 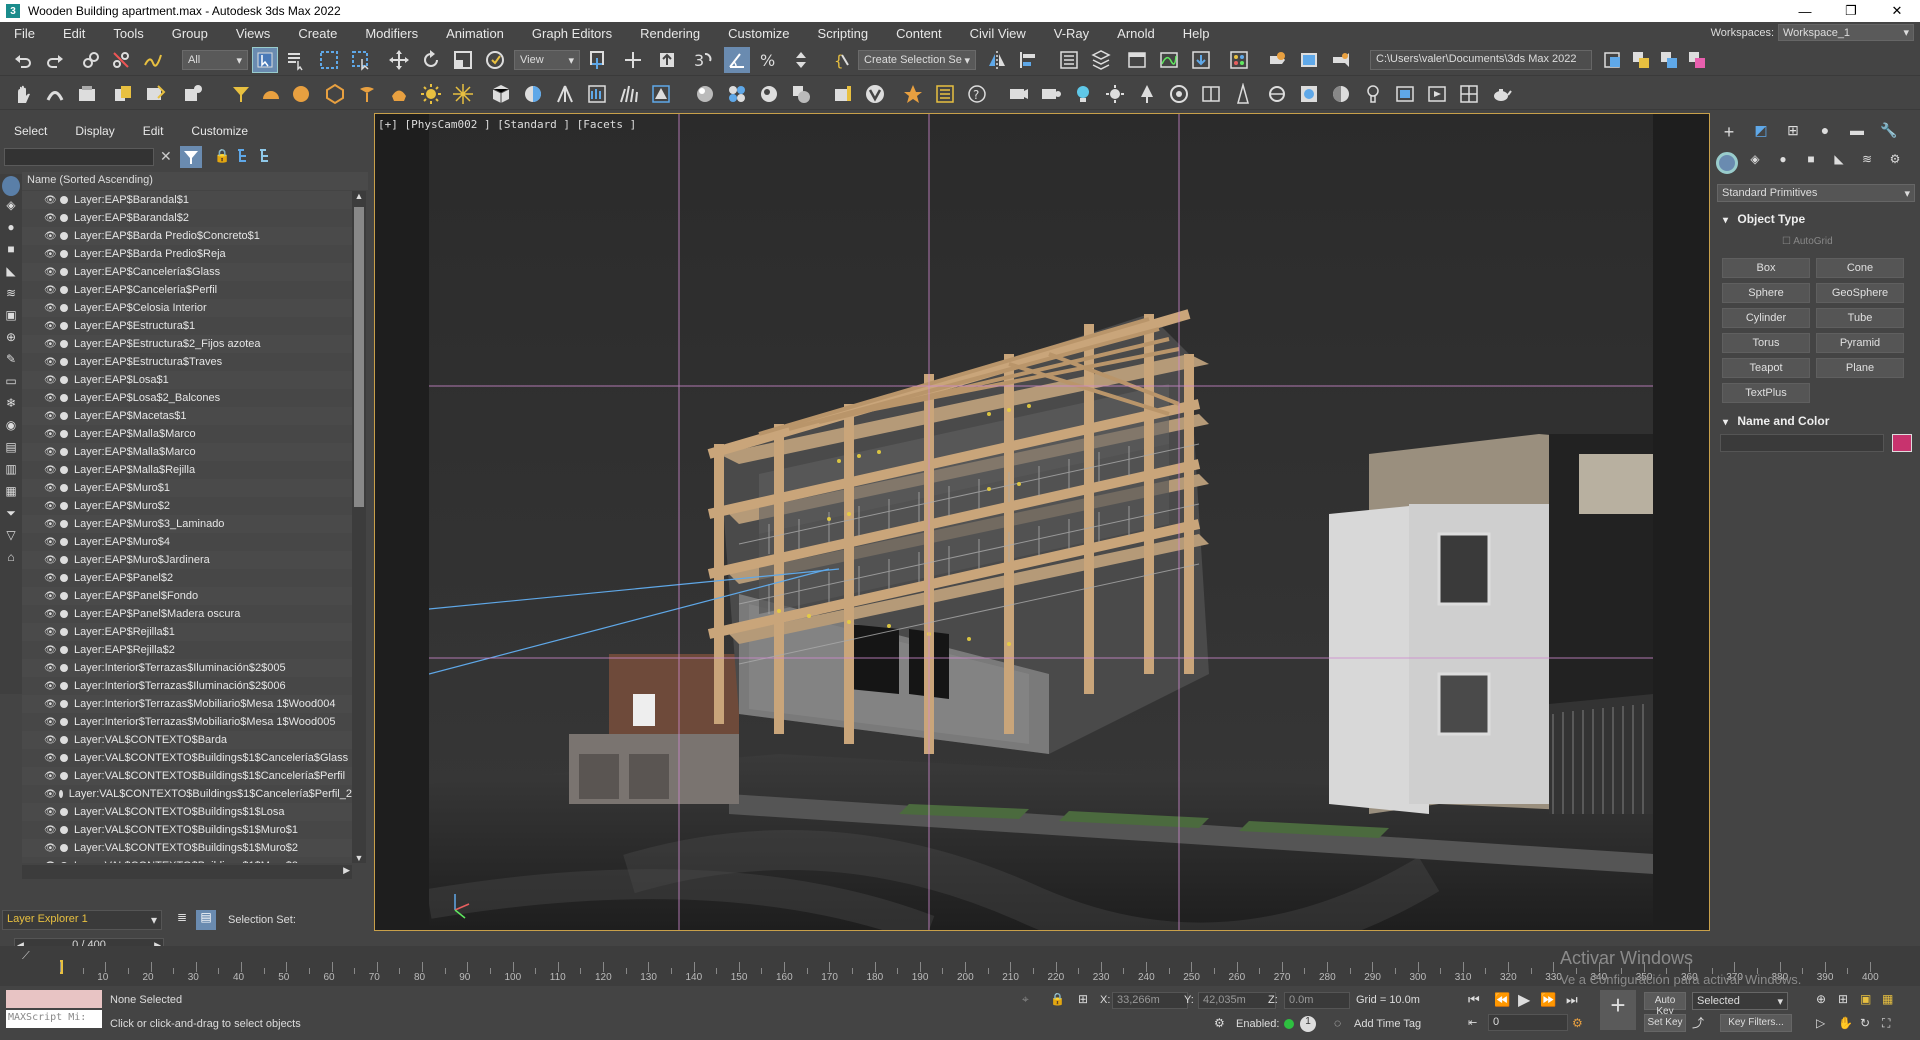 What do you see at coordinates (54, 999) in the screenshot?
I see `maxscript-listener` at bounding box center [54, 999].